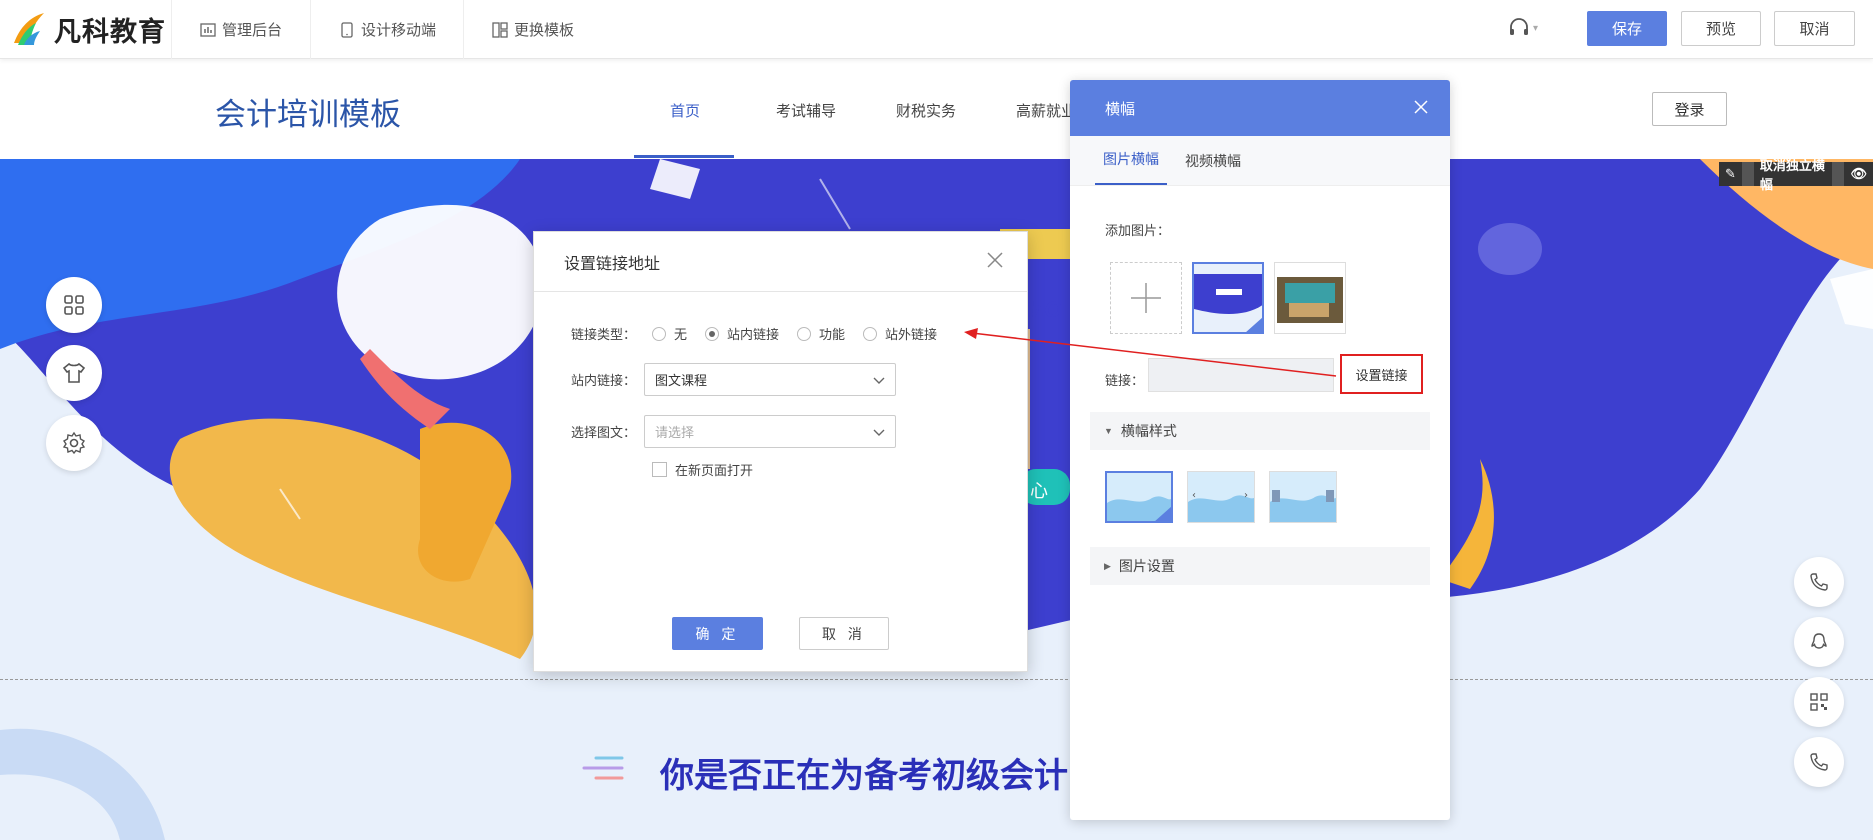 The image size is (1873, 840). What do you see at coordinates (1131, 167) in the screenshot?
I see `tab-image-banner: 图片横幅` at bounding box center [1131, 167].